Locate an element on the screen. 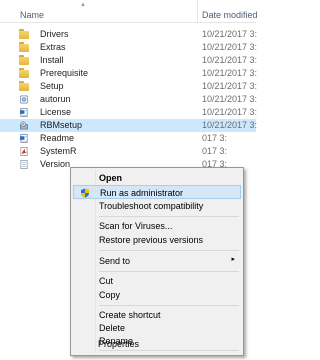 The width and height of the screenshot is (320, 360). setup-information-icon is located at coordinates (24, 99).